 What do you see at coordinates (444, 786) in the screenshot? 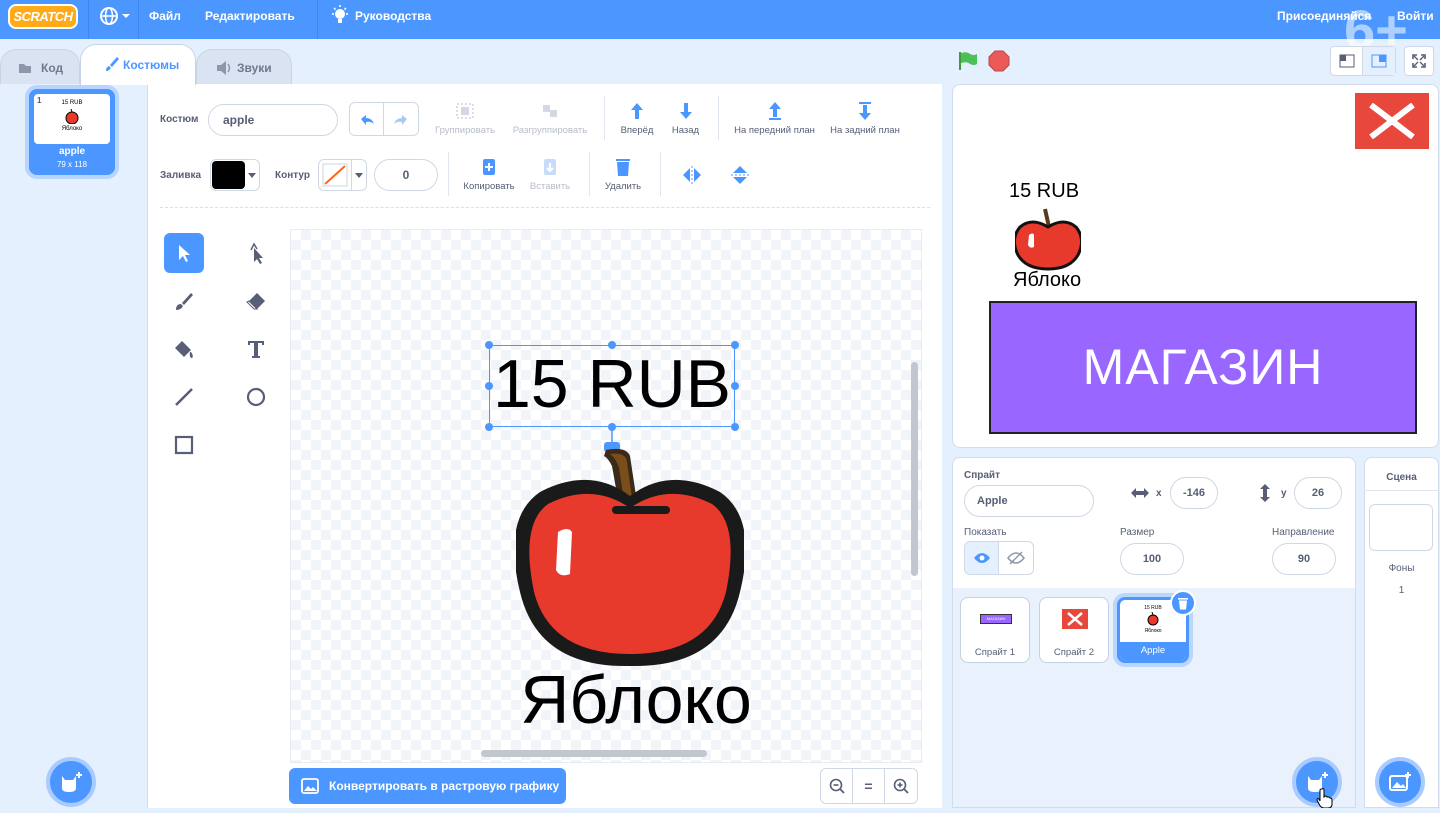
I see `convert-label: Конвертировать в растровую графику` at bounding box center [444, 786].